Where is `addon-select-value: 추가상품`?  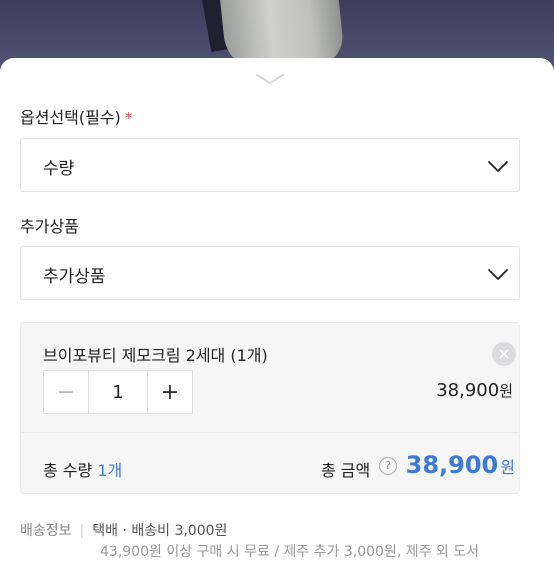 addon-select-value: 추가상품 is located at coordinates (74, 277).